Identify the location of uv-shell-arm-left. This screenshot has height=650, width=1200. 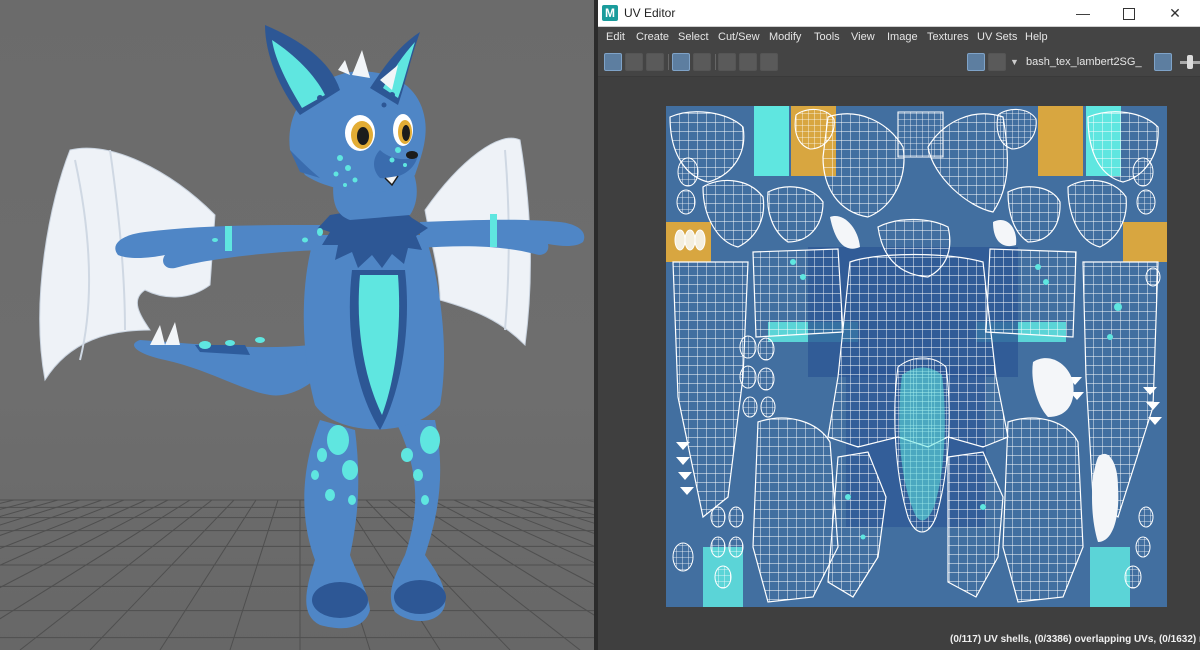
(798, 293).